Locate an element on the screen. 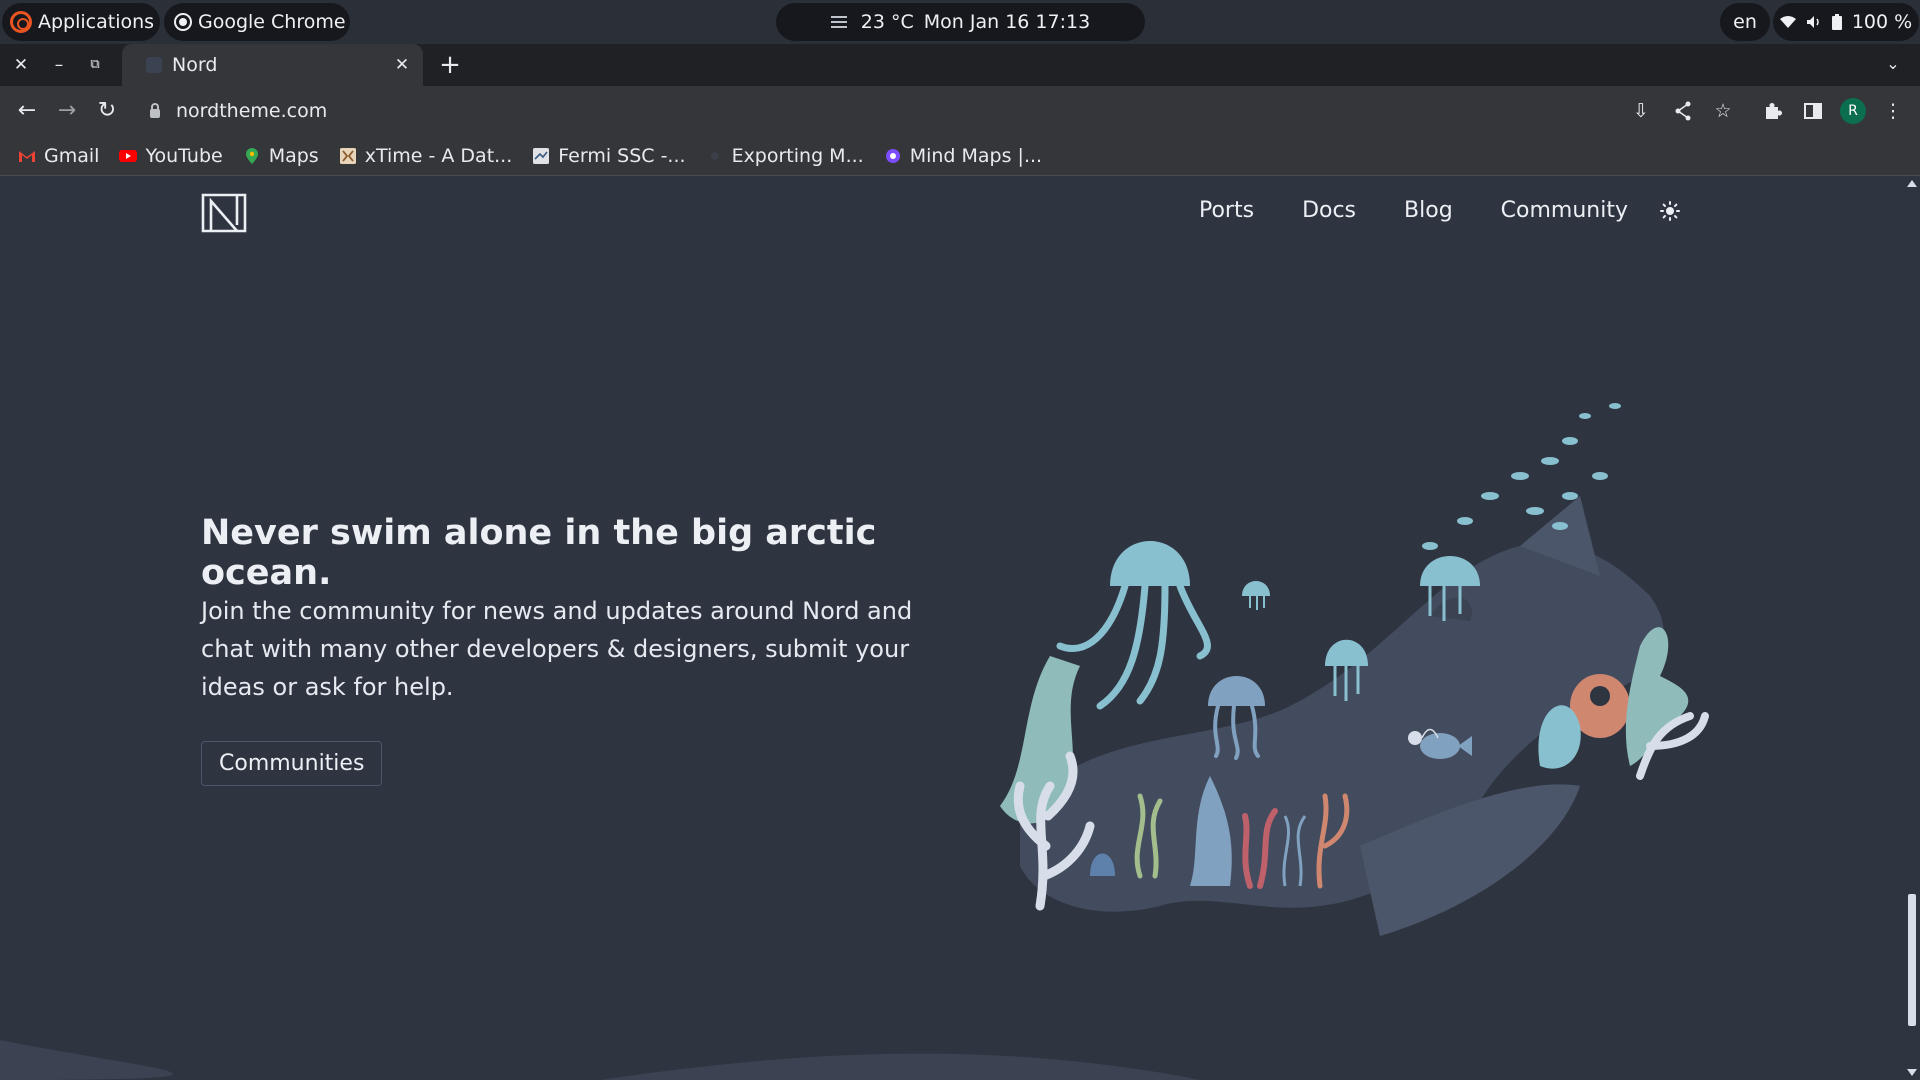 The width and height of the screenshot is (1920, 1080). share-icon is located at coordinates (1683, 111).